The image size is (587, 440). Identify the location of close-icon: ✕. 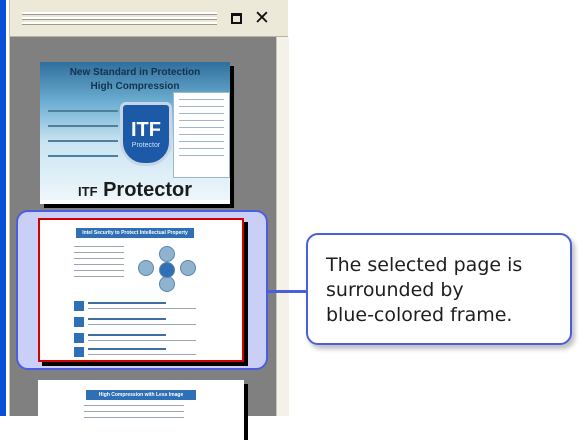
(262, 17).